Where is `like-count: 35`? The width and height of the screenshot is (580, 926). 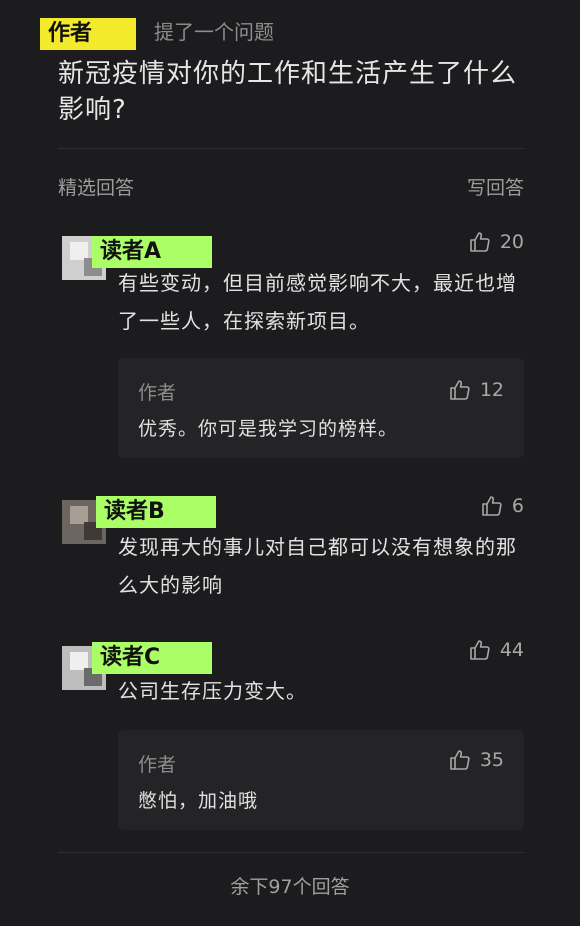
like-count: 35 is located at coordinates (491, 760).